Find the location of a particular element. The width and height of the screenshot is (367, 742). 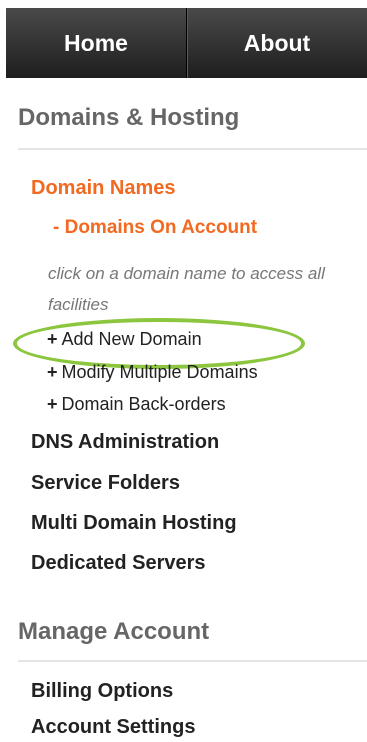

top-navigation: Home About is located at coordinates (186, 43).